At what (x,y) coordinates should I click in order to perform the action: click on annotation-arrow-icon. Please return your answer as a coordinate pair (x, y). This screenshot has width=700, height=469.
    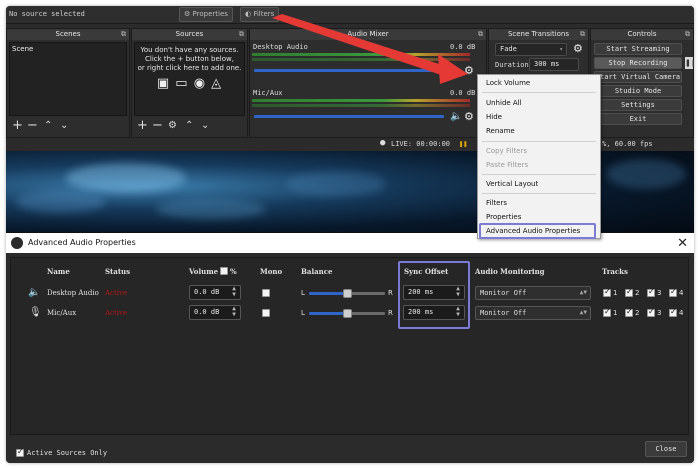
    Looking at the image, I should click on (370, 49).